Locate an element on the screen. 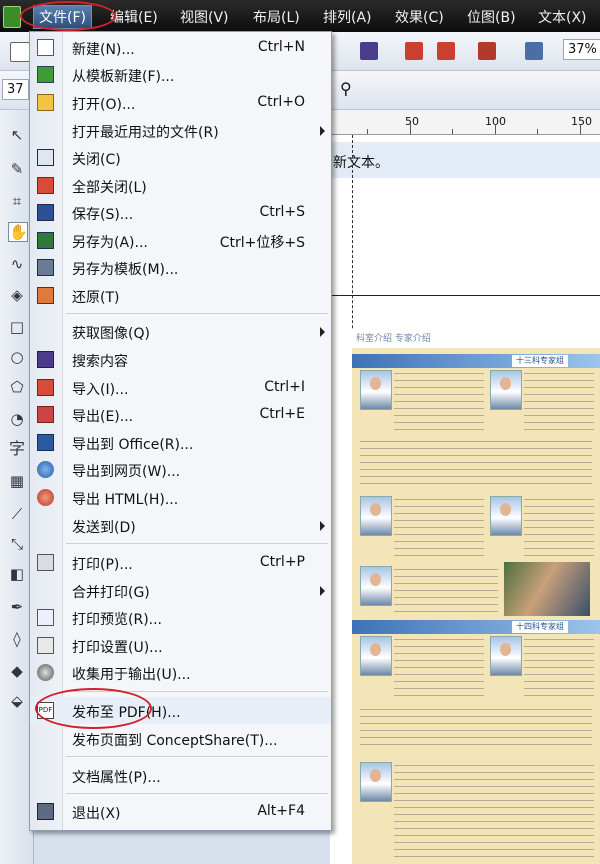  interactive-fill-icon: ⬙ is located at coordinates (17, 701).